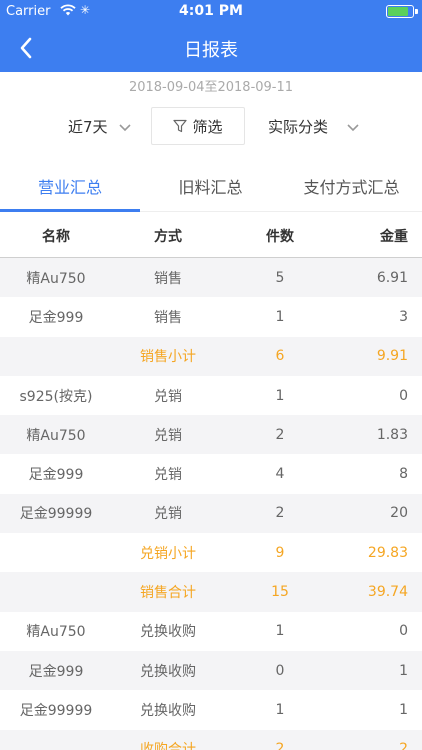  Describe the element at coordinates (211, 395) in the screenshot. I see `table-row: s925(按克) 兑销 1 0` at that location.